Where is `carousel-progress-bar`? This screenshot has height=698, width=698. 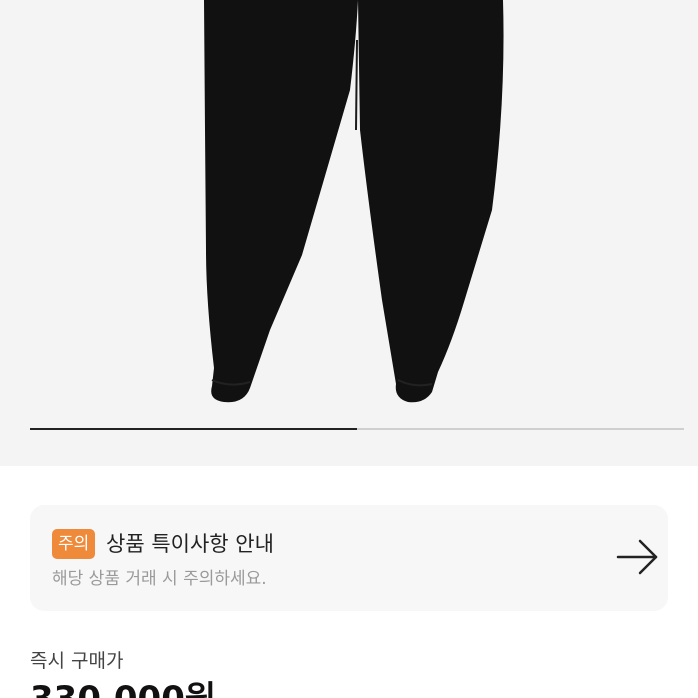 carousel-progress-bar is located at coordinates (357, 429).